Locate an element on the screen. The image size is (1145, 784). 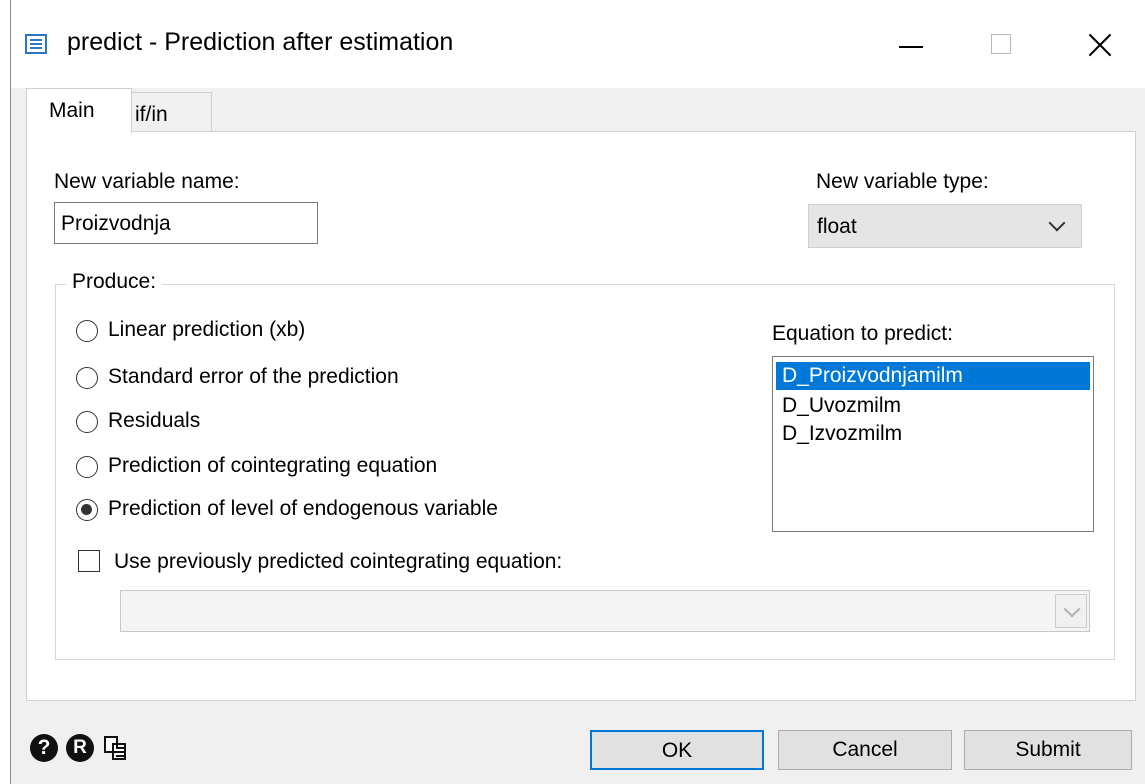
title-bar: predict - Prediction after estimation is located at coordinates (578, 44).